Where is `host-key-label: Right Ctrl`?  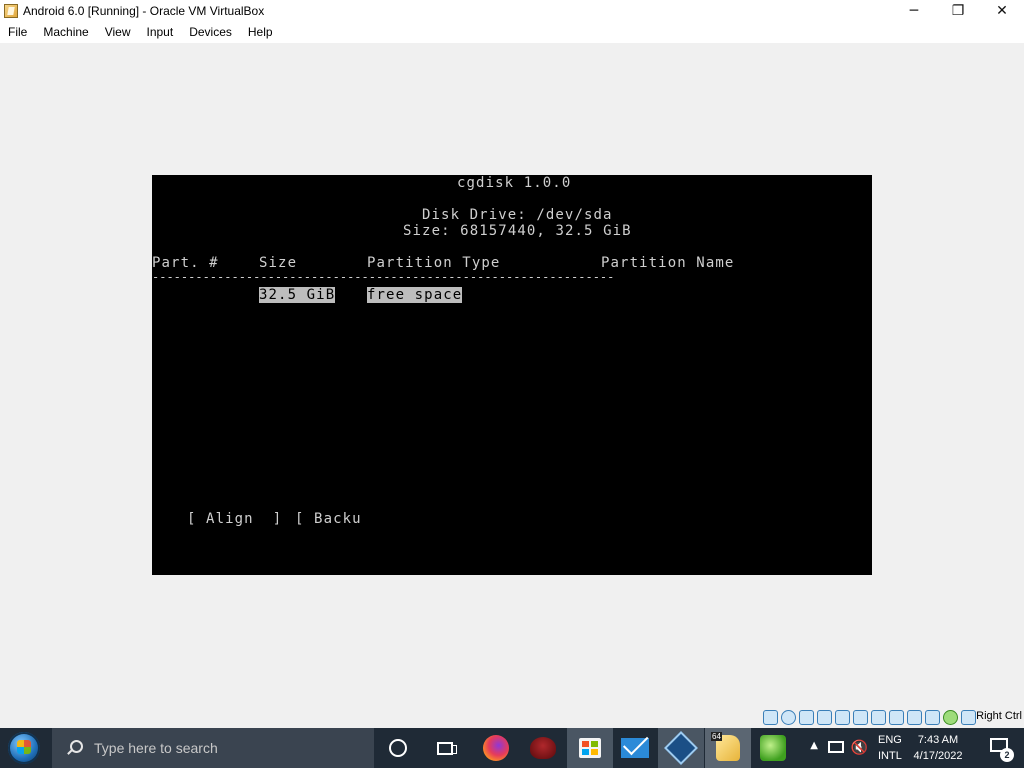 host-key-label: Right Ctrl is located at coordinates (999, 716).